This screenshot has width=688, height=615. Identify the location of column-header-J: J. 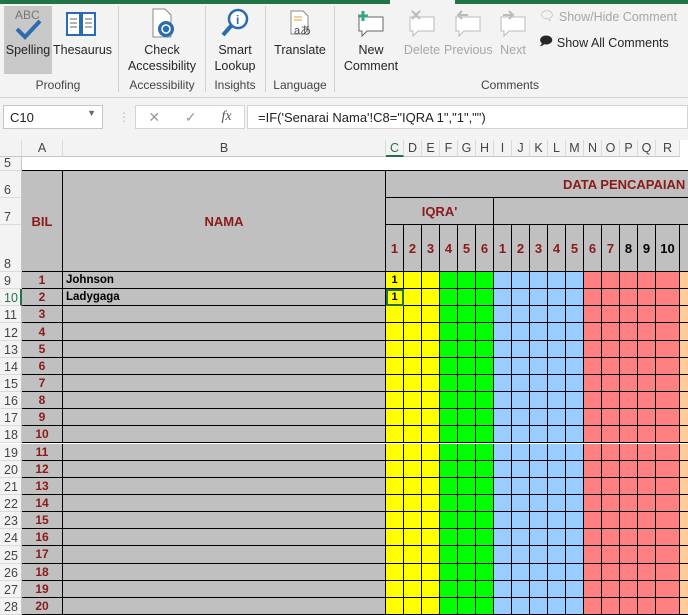
(521, 148).